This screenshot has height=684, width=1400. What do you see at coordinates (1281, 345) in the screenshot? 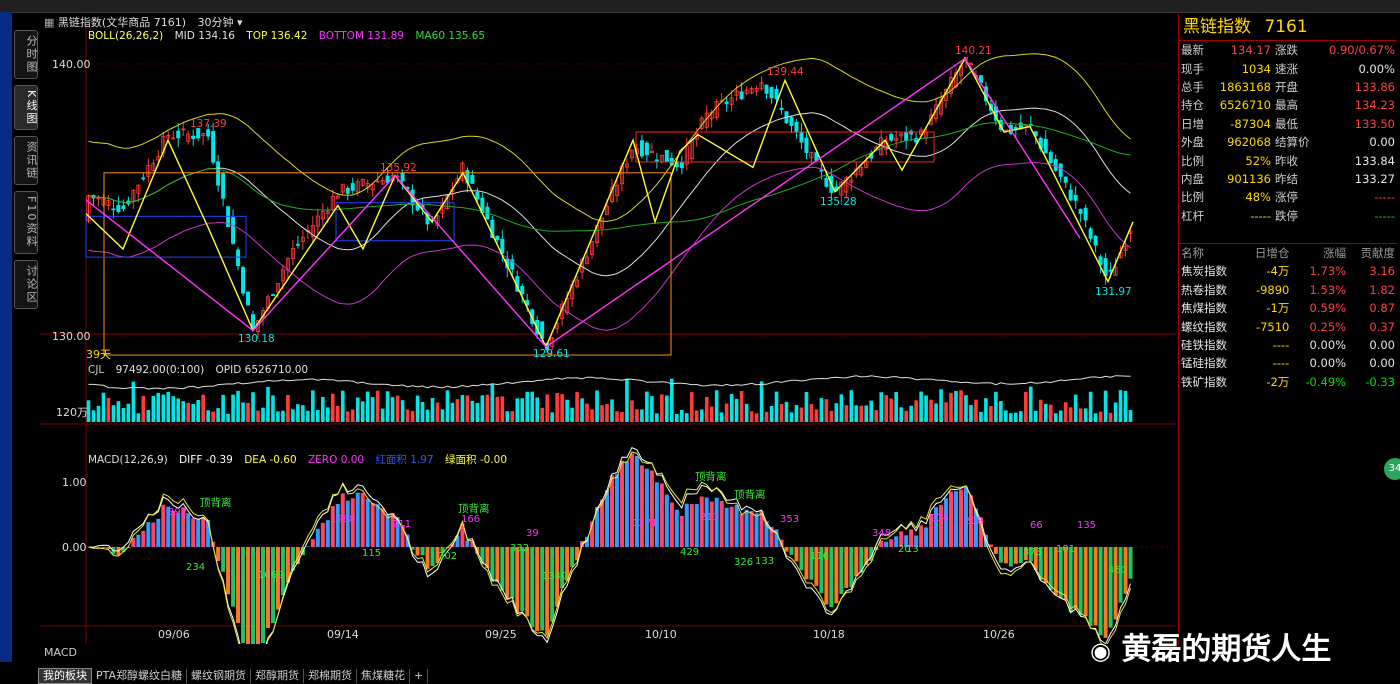
I see `related-cell: ----` at bounding box center [1281, 345].